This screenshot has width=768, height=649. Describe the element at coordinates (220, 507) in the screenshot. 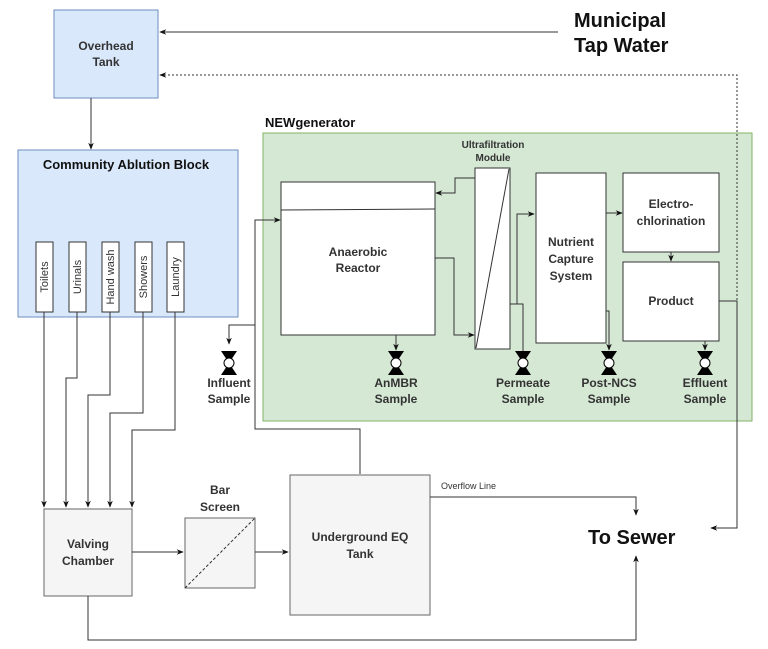

I see `bar-screen-label-2: Screen` at that location.